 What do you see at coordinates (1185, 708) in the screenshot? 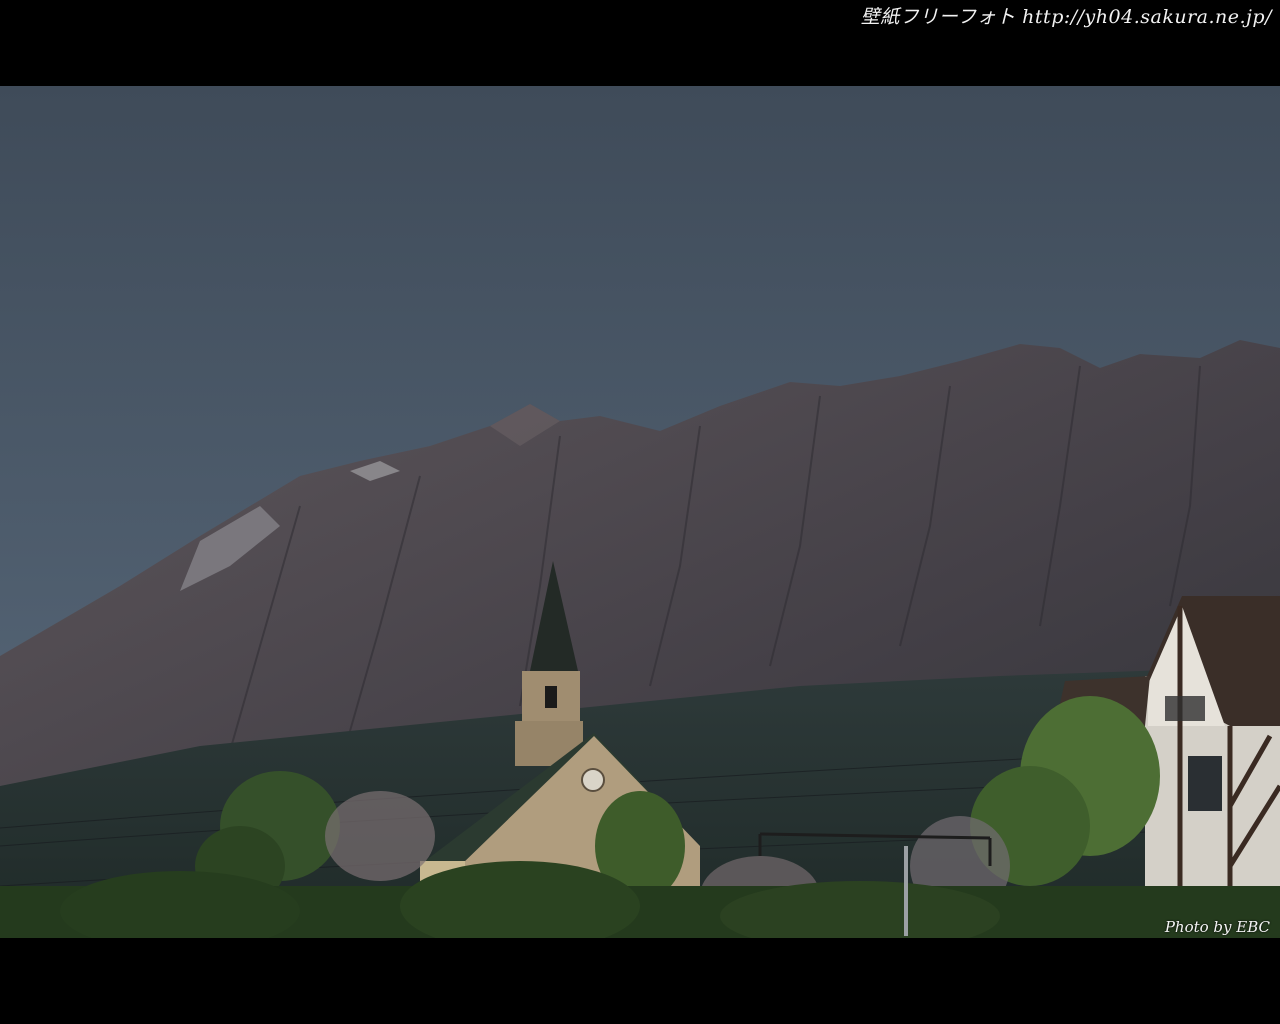
I see `house-balcony` at bounding box center [1185, 708].